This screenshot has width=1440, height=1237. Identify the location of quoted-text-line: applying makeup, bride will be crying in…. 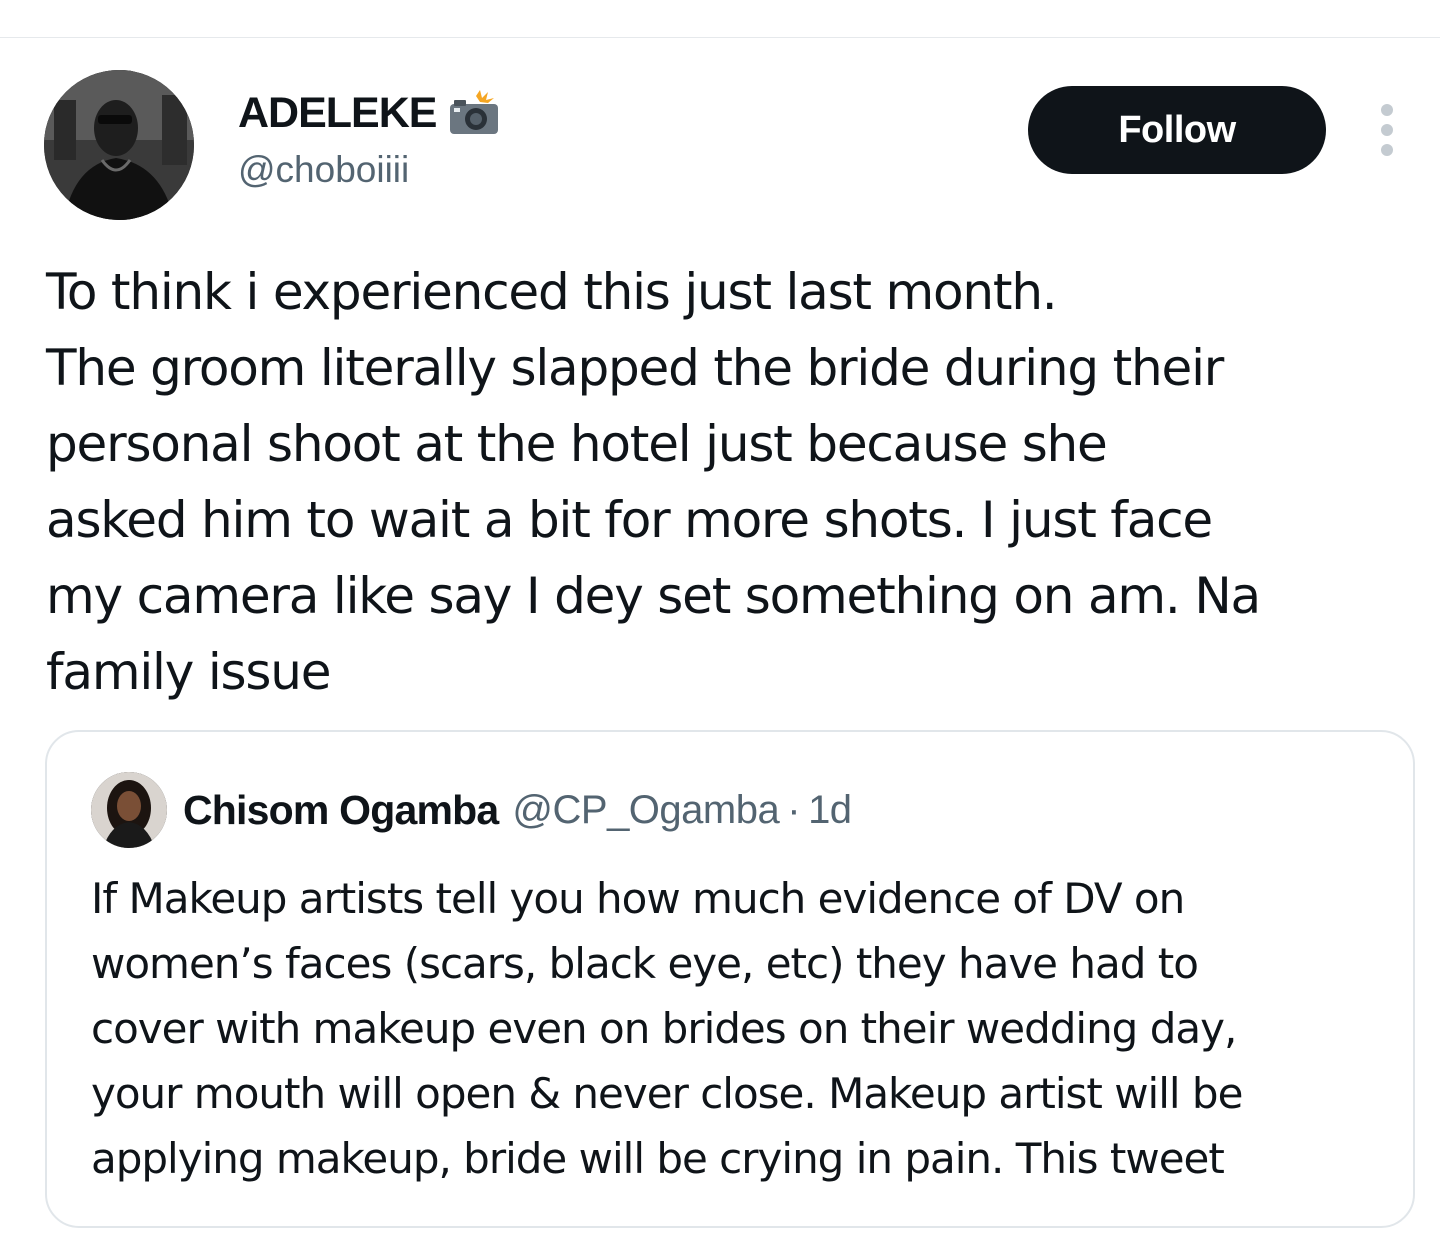
(658, 1158).